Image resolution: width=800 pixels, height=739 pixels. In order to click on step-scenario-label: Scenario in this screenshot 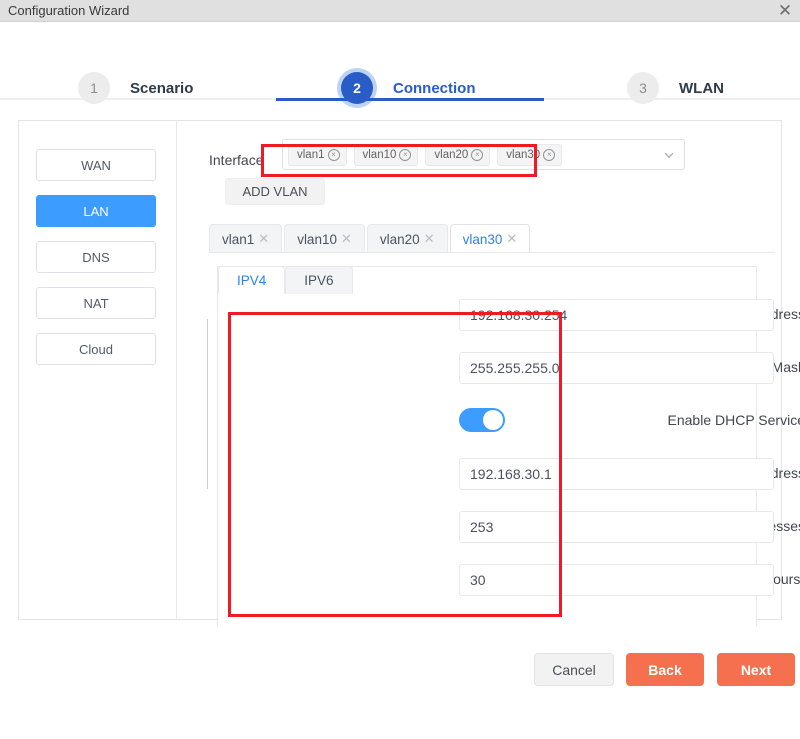, I will do `click(162, 88)`.